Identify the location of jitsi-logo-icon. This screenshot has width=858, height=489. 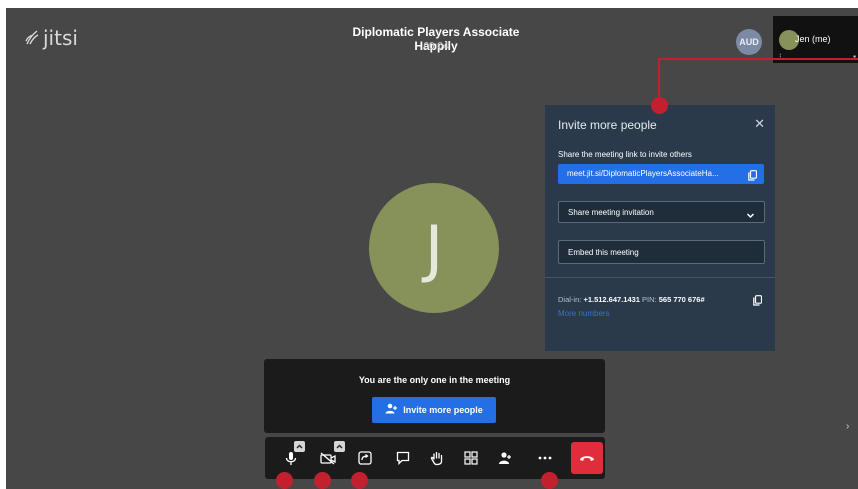
(32, 37).